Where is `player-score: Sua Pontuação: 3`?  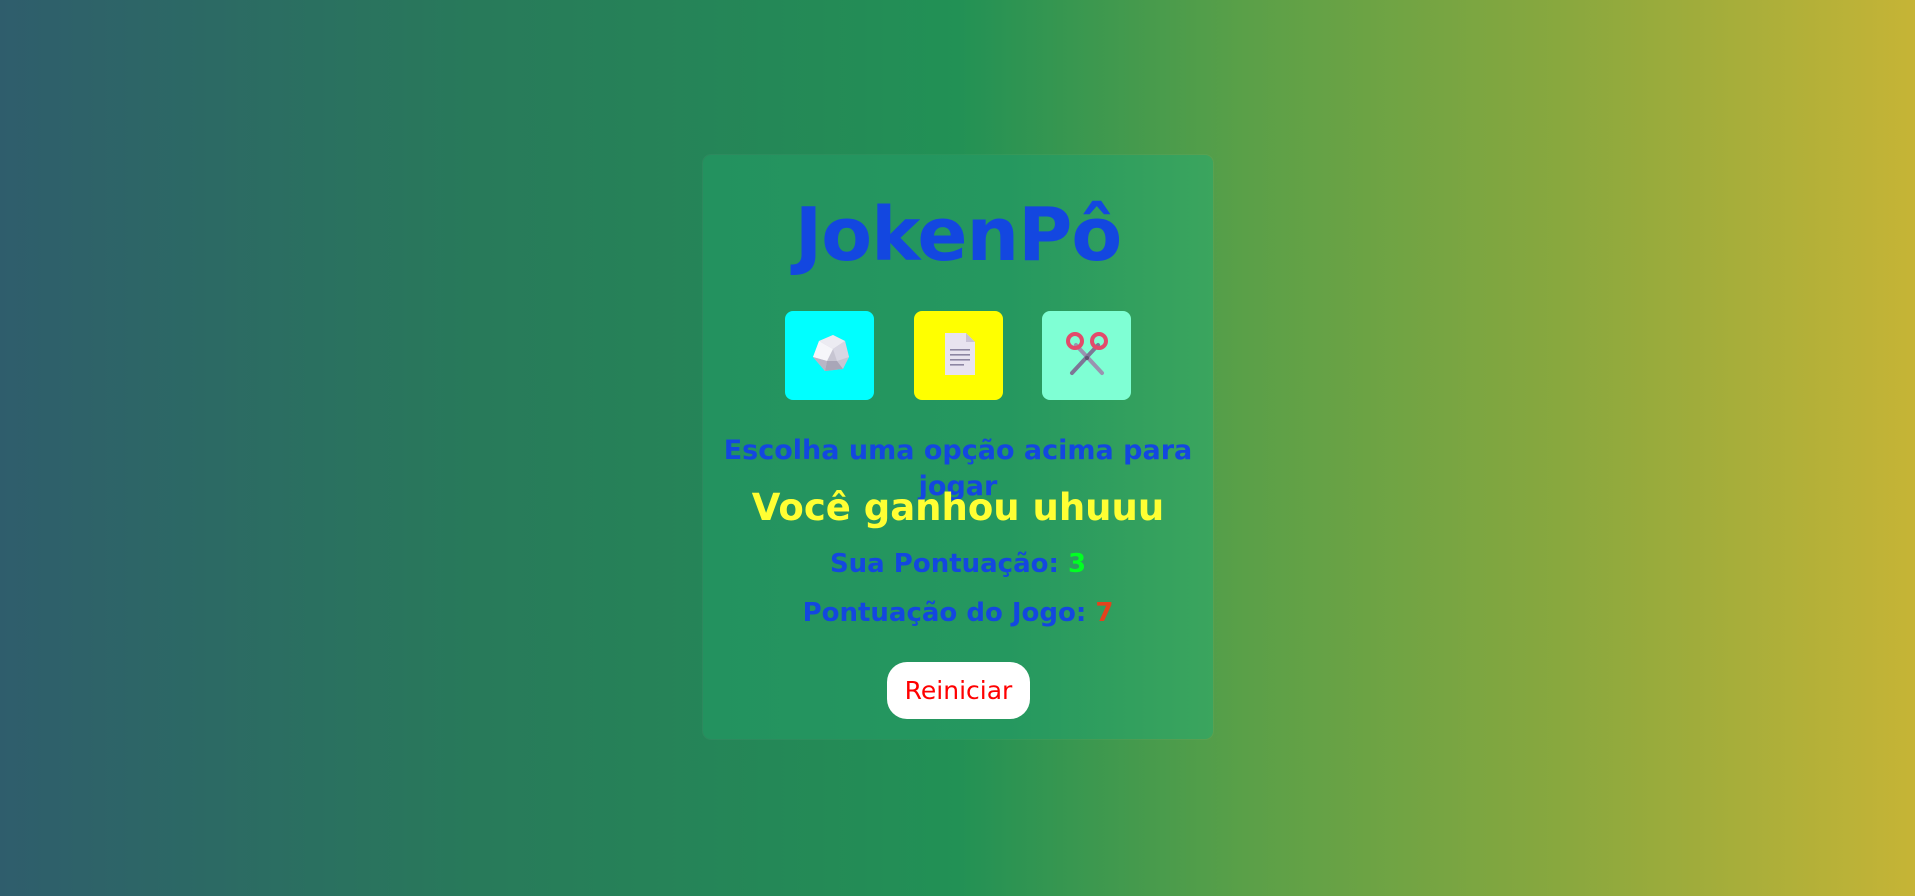
player-score: Sua Pontuação: 3 is located at coordinates (958, 564).